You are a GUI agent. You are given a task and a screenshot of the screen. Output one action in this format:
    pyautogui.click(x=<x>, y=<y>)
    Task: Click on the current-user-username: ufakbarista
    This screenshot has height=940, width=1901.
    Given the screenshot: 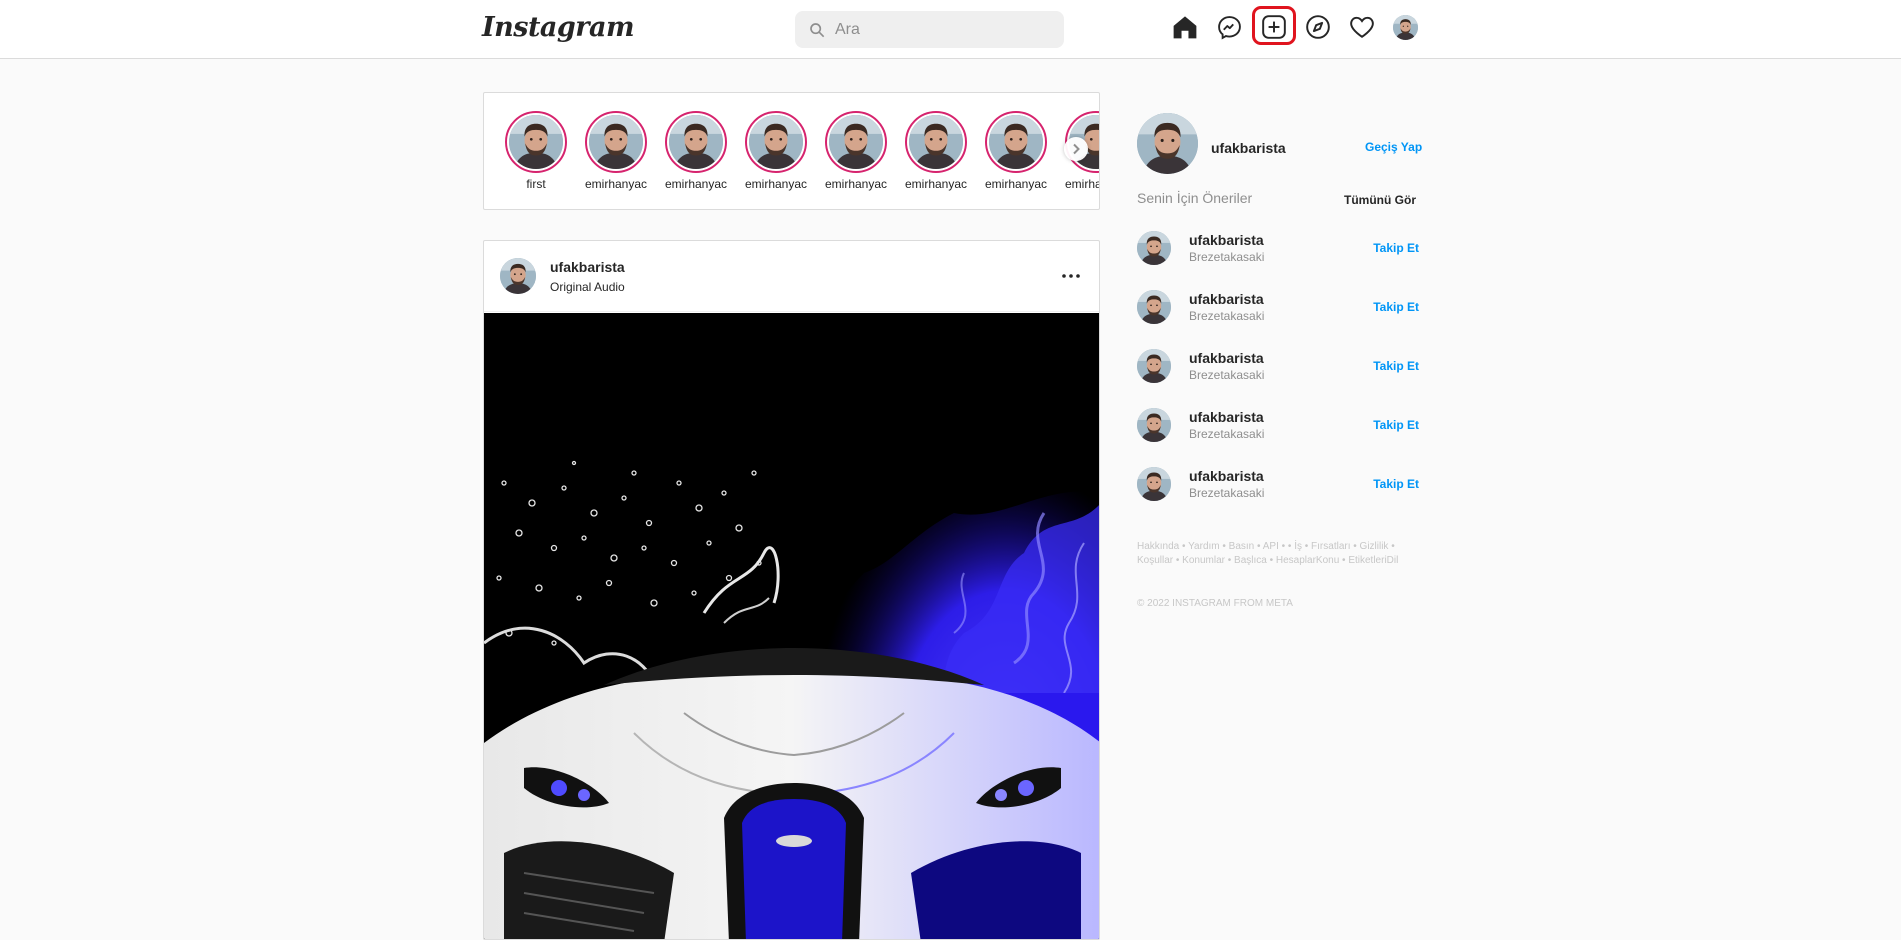 What is the action you would take?
    pyautogui.click(x=1248, y=148)
    